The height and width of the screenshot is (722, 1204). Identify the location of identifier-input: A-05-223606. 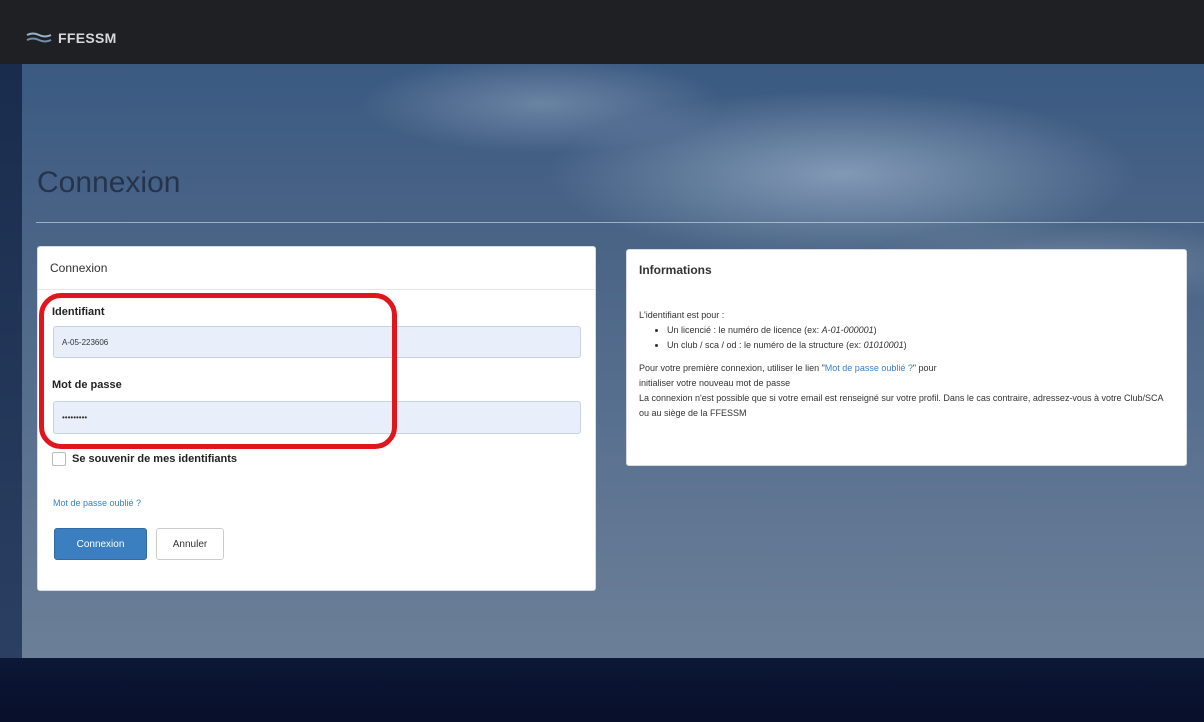
(317, 342).